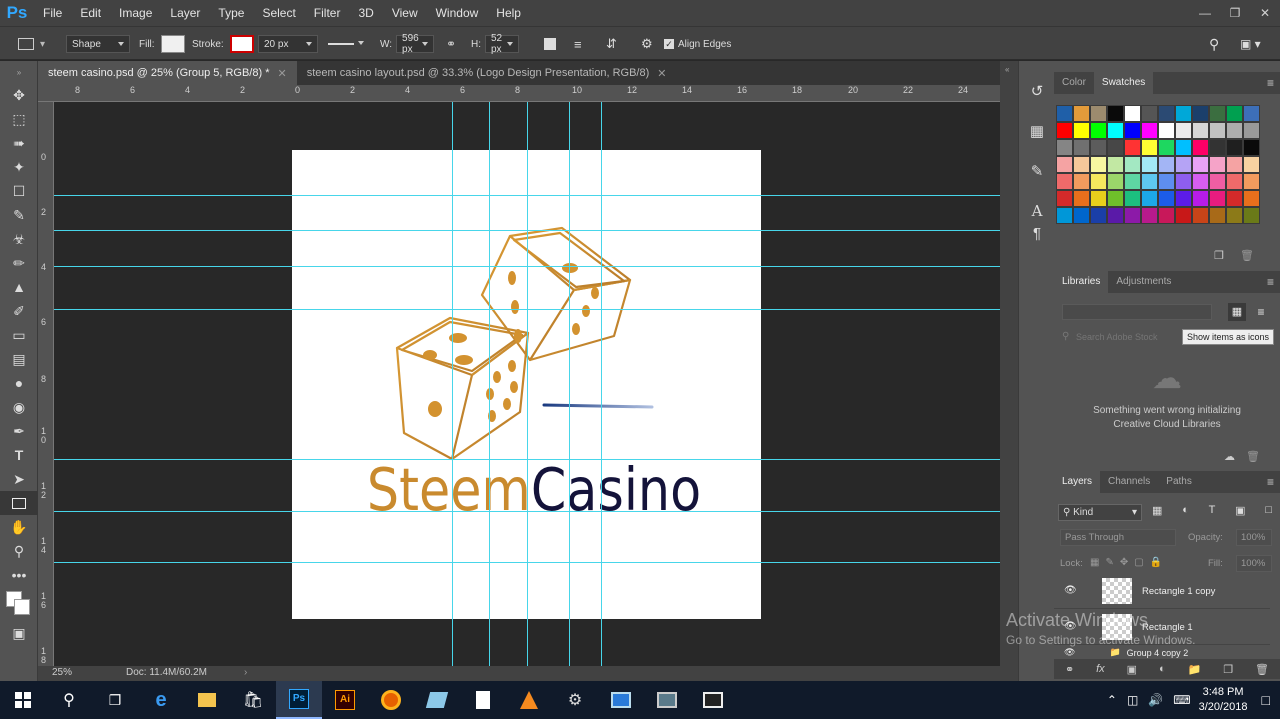 This screenshot has height=719, width=1280. I want to click on photoshop-taskbar-icon: Ps, so click(299, 700).